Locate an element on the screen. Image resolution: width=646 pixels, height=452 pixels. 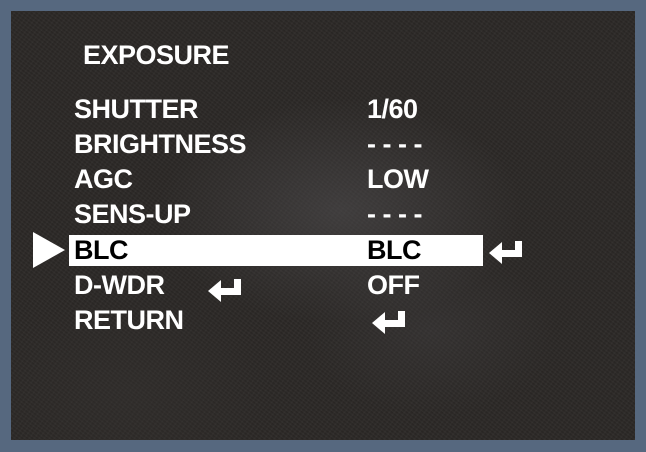
agc-value: LOW is located at coordinates (398, 179).